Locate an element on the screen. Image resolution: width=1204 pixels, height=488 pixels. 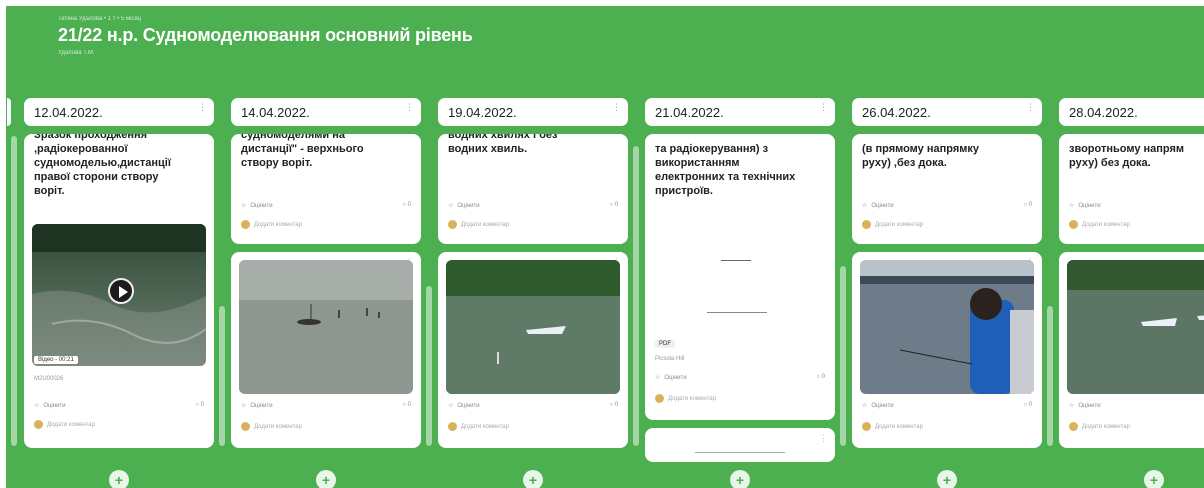
column-date: 28.04.2022. is located at coordinates (1103, 112).